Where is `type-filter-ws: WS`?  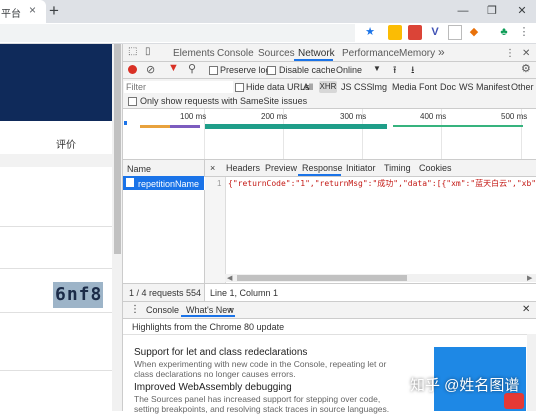
type-filter-ws: WS is located at coordinates (466, 87).